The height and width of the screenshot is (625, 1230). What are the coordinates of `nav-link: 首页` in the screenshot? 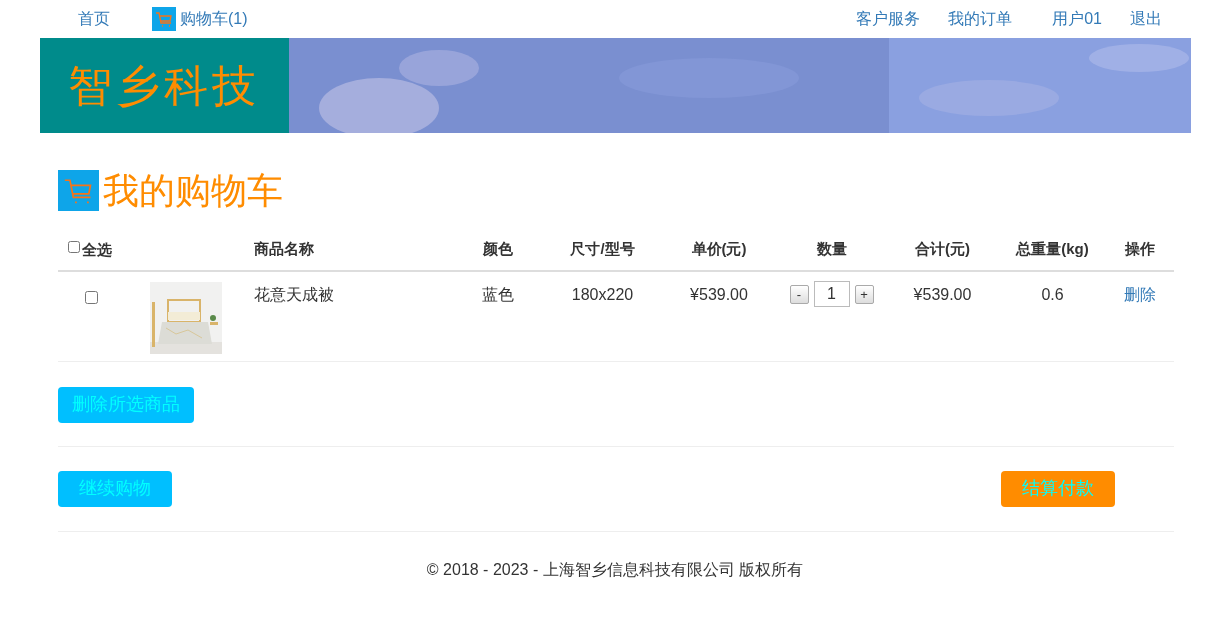 It's located at (94, 19).